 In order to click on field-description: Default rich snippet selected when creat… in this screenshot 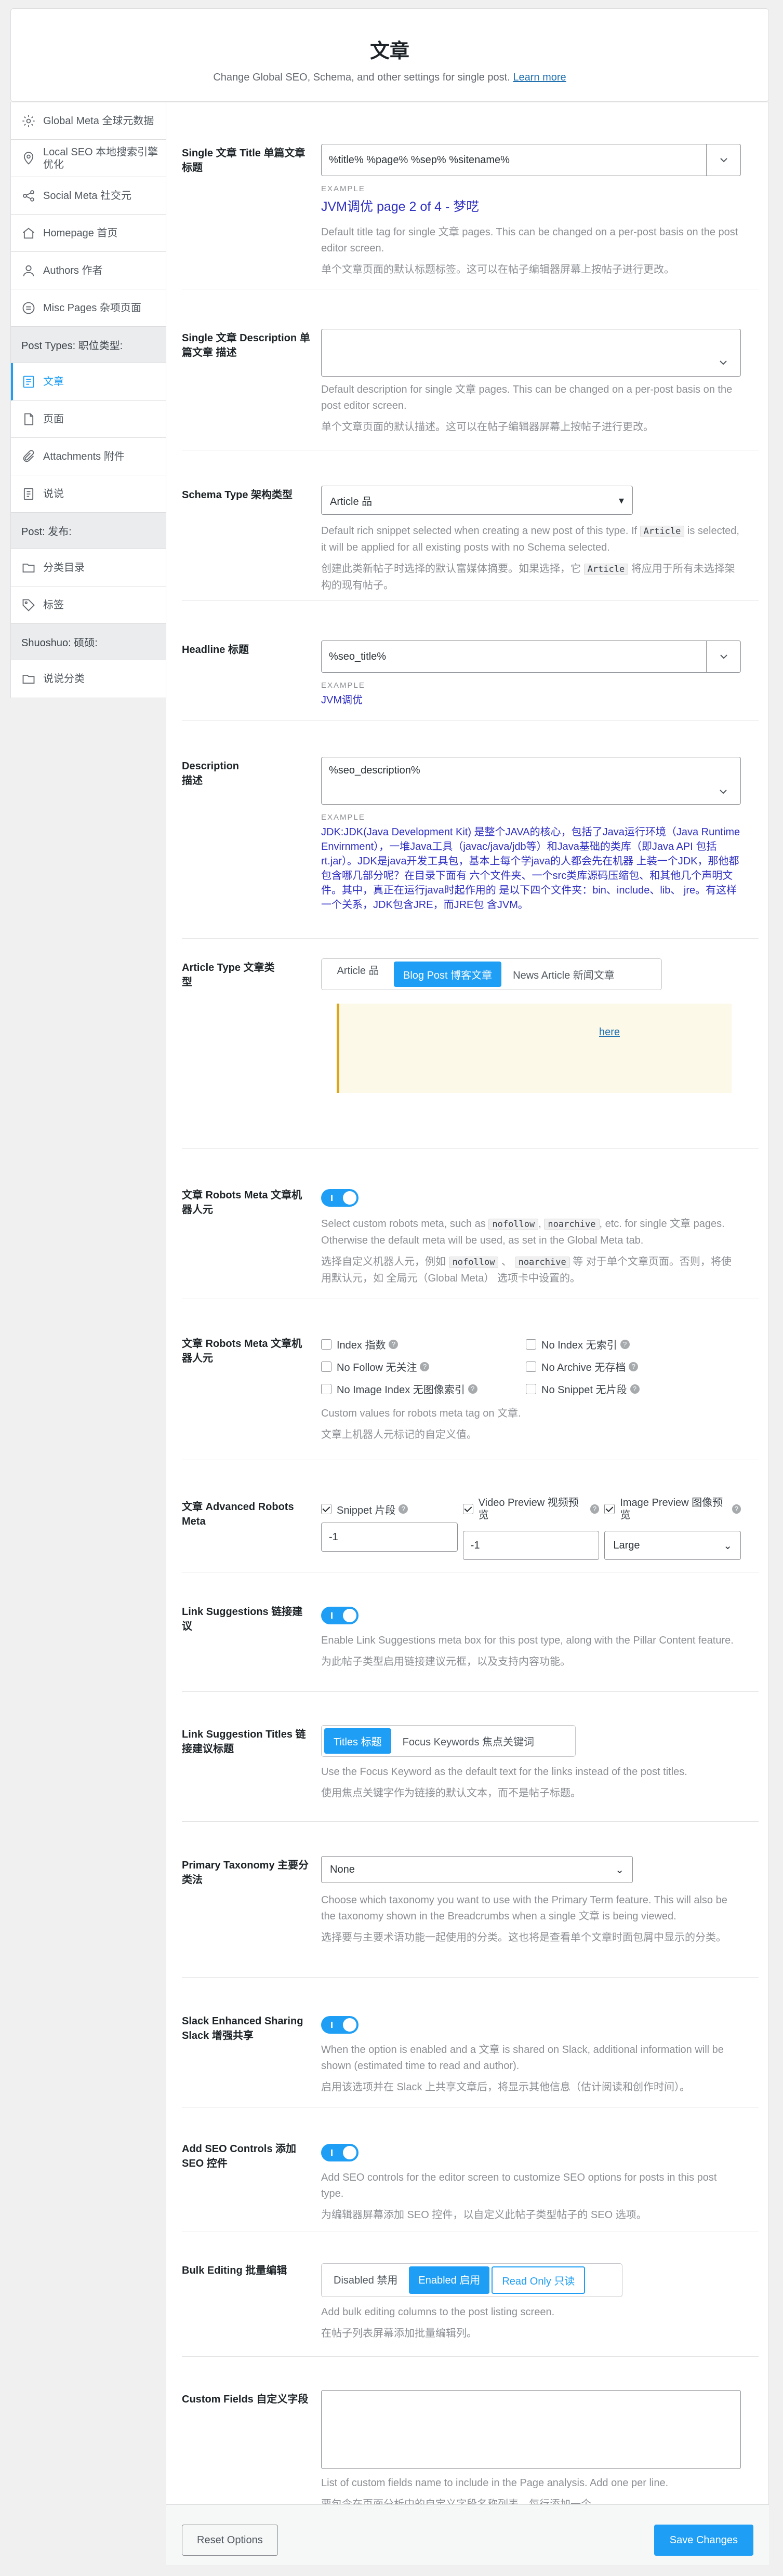, I will do `click(530, 539)`.